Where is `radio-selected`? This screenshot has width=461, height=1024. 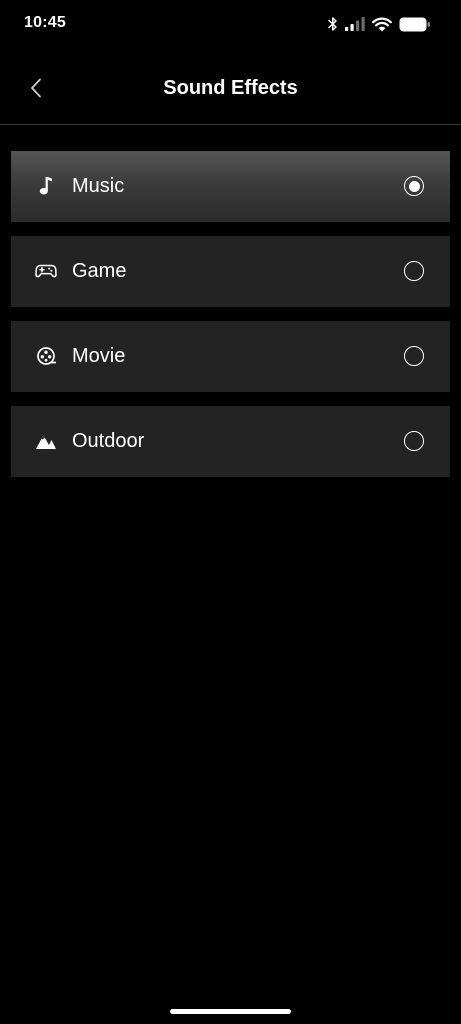 radio-selected is located at coordinates (414, 186).